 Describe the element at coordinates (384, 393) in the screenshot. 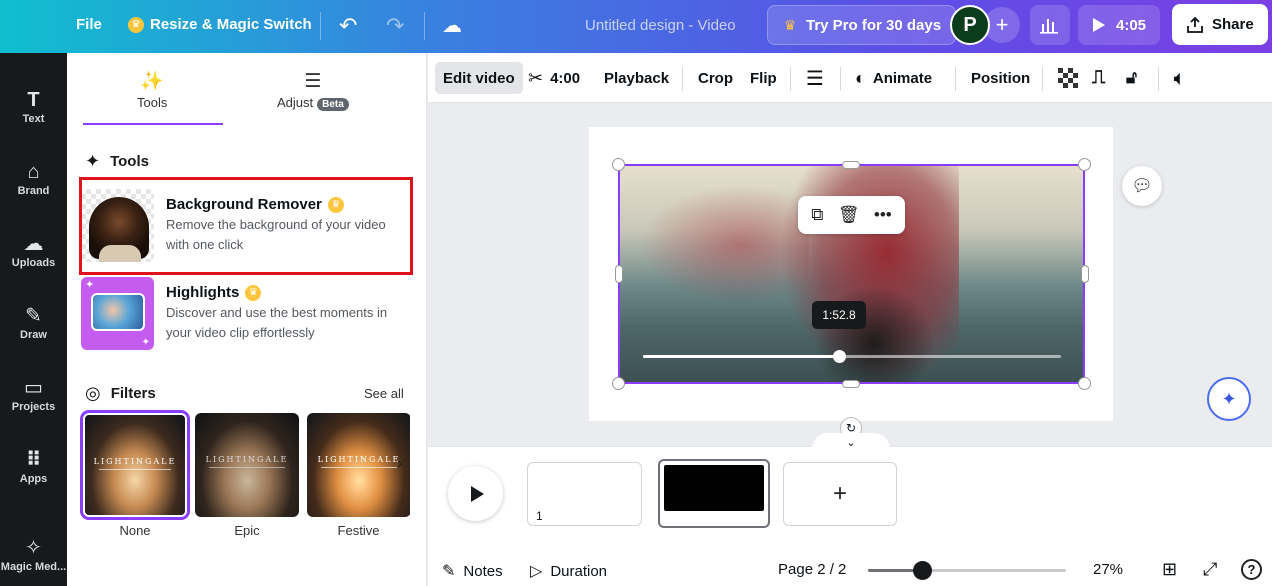

I see `see-all-link: See all` at that location.